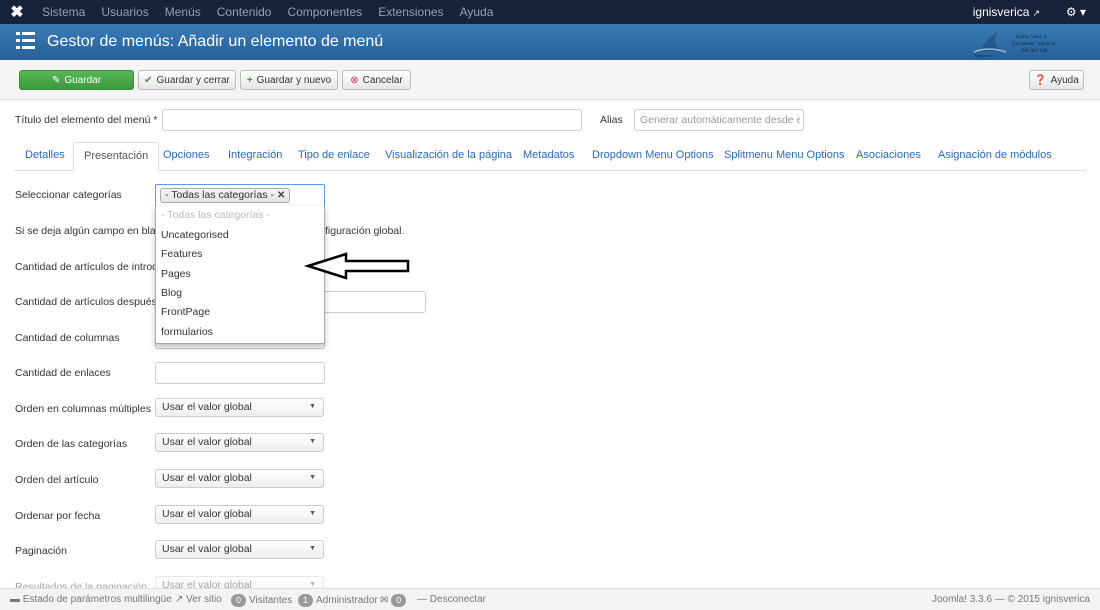 This screenshot has width=1100, height=610. What do you see at coordinates (16, 599) in the screenshot?
I see `comment-icon: ▬` at bounding box center [16, 599].